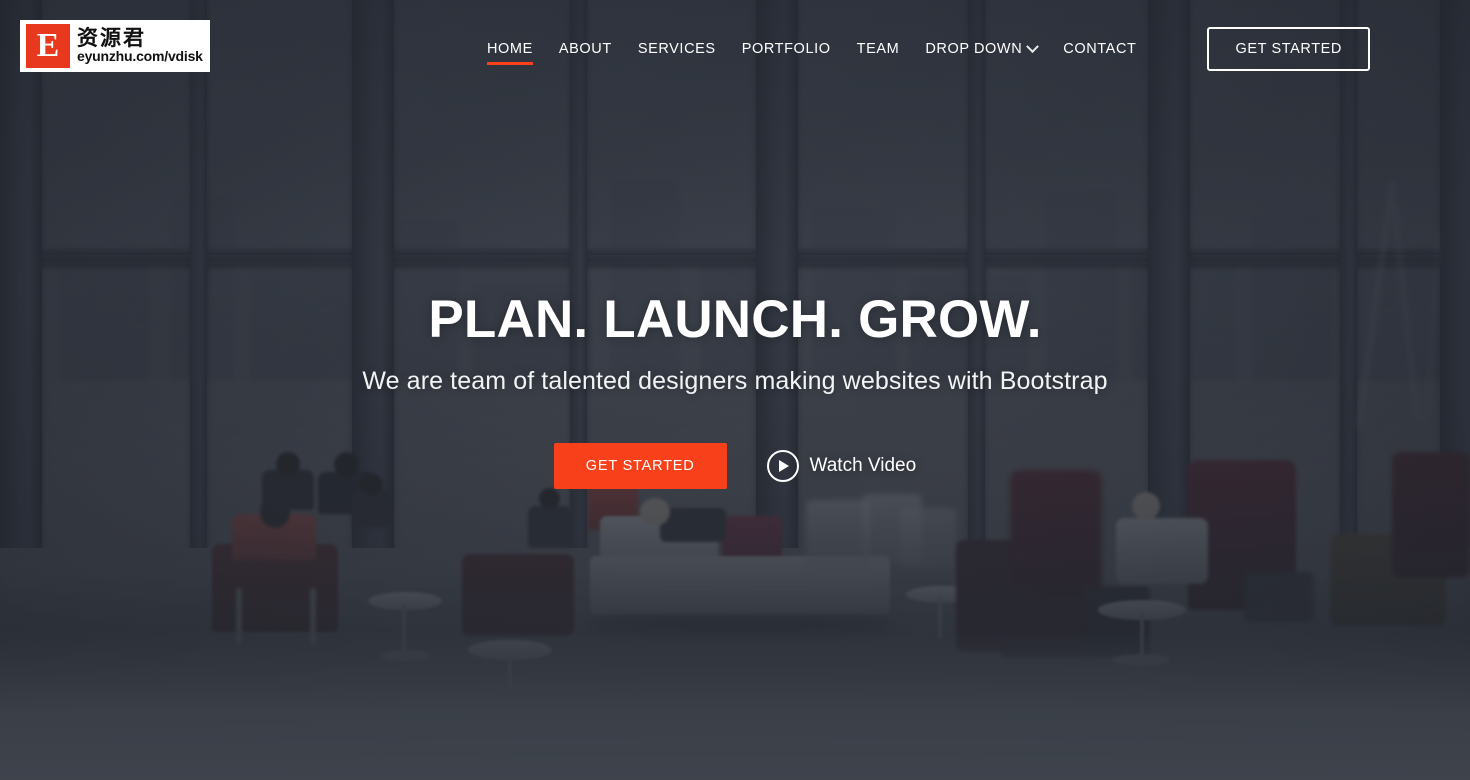  I want to click on nav-item-label: SERVICES, so click(676, 49).